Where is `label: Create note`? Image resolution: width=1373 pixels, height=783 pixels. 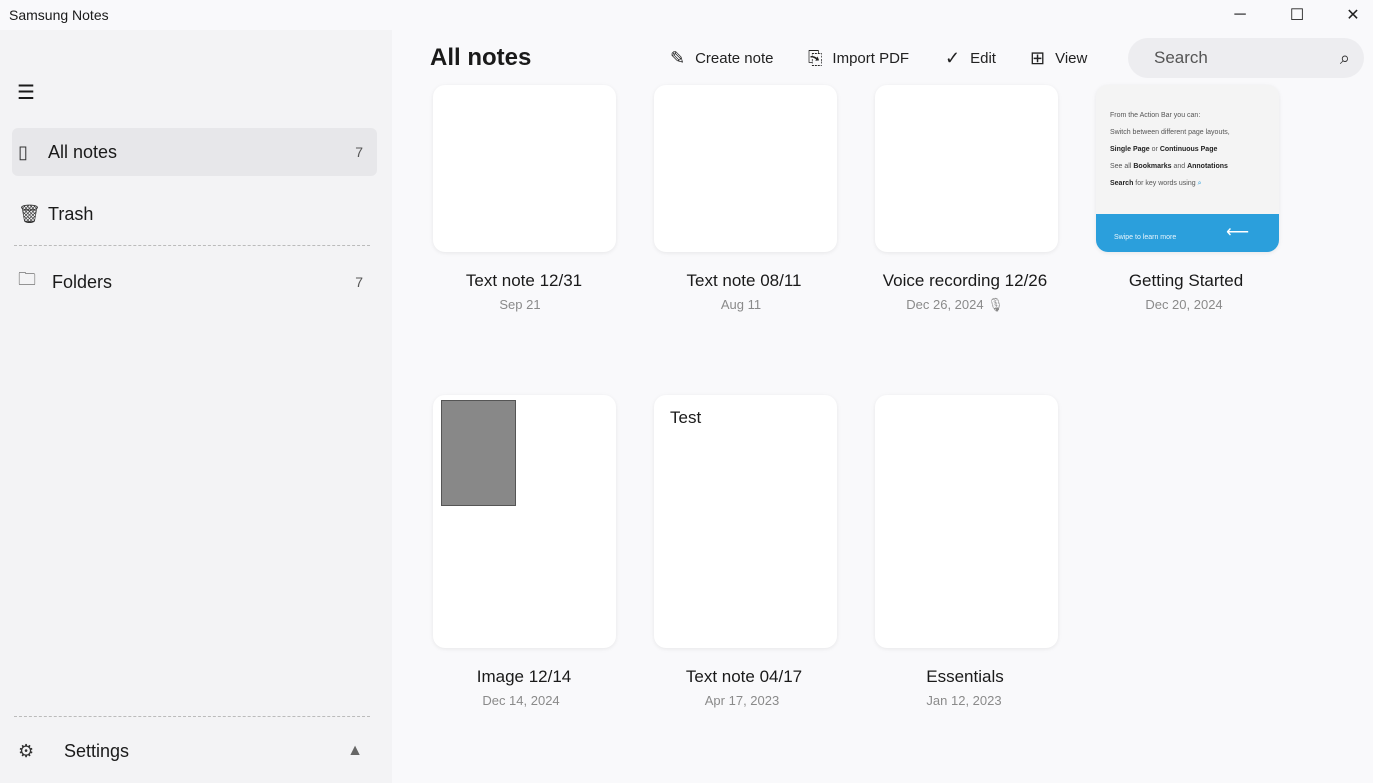
label: Create note is located at coordinates (734, 58).